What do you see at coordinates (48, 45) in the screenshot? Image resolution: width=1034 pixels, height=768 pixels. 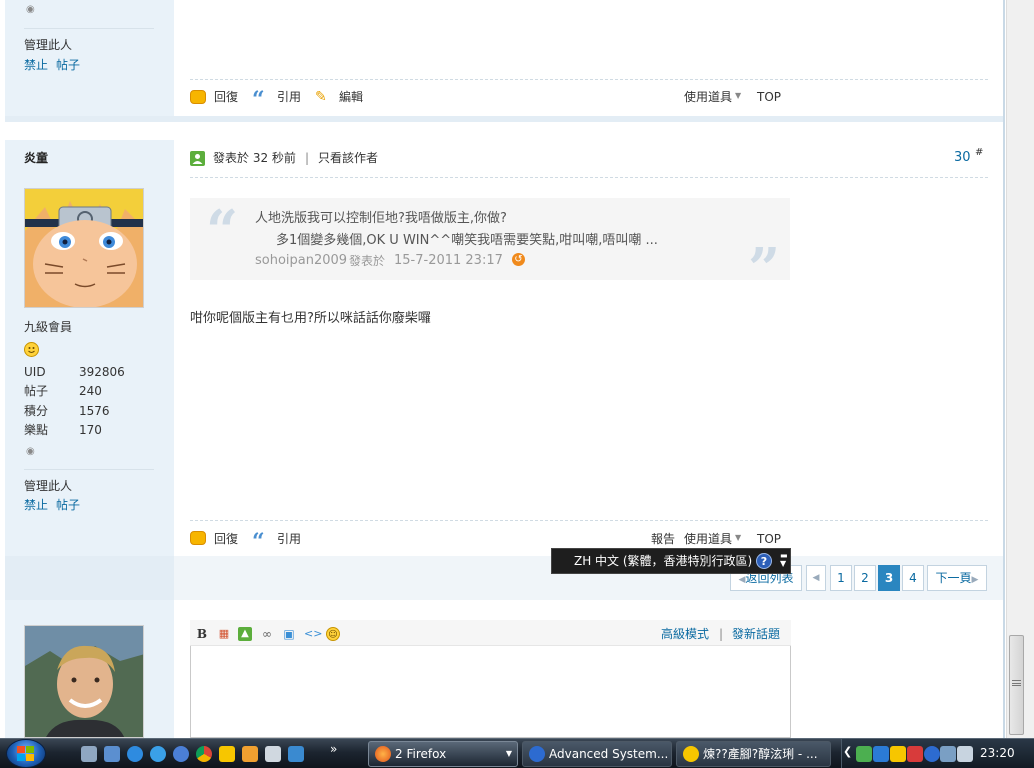 I see `manage-label: 管理此人` at bounding box center [48, 45].